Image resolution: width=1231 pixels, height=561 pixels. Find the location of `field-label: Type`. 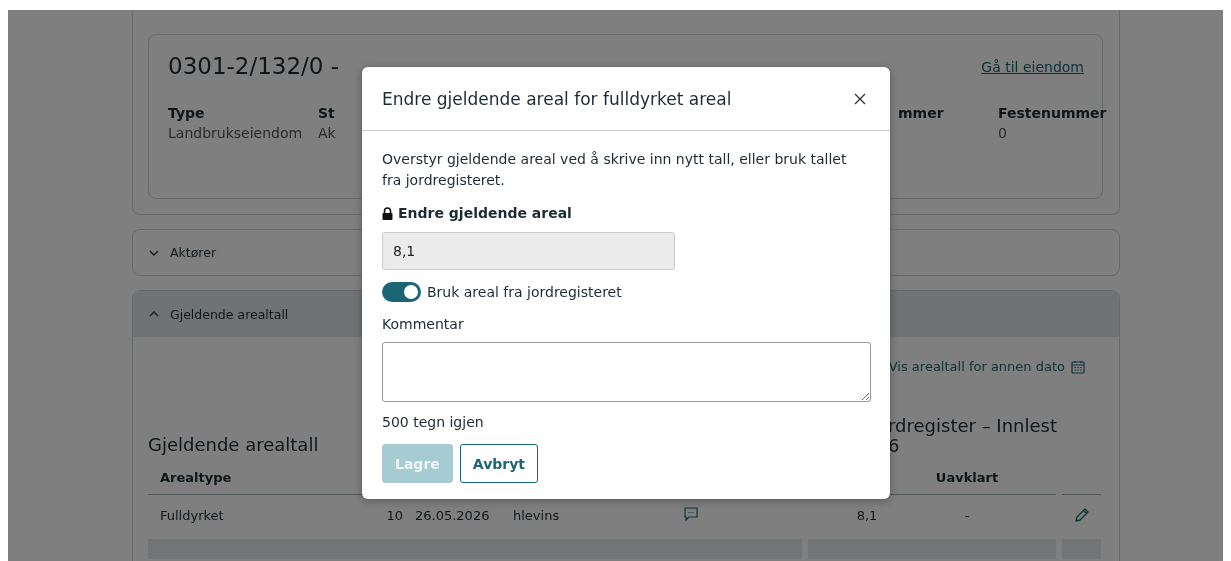

field-label: Type is located at coordinates (187, 113).